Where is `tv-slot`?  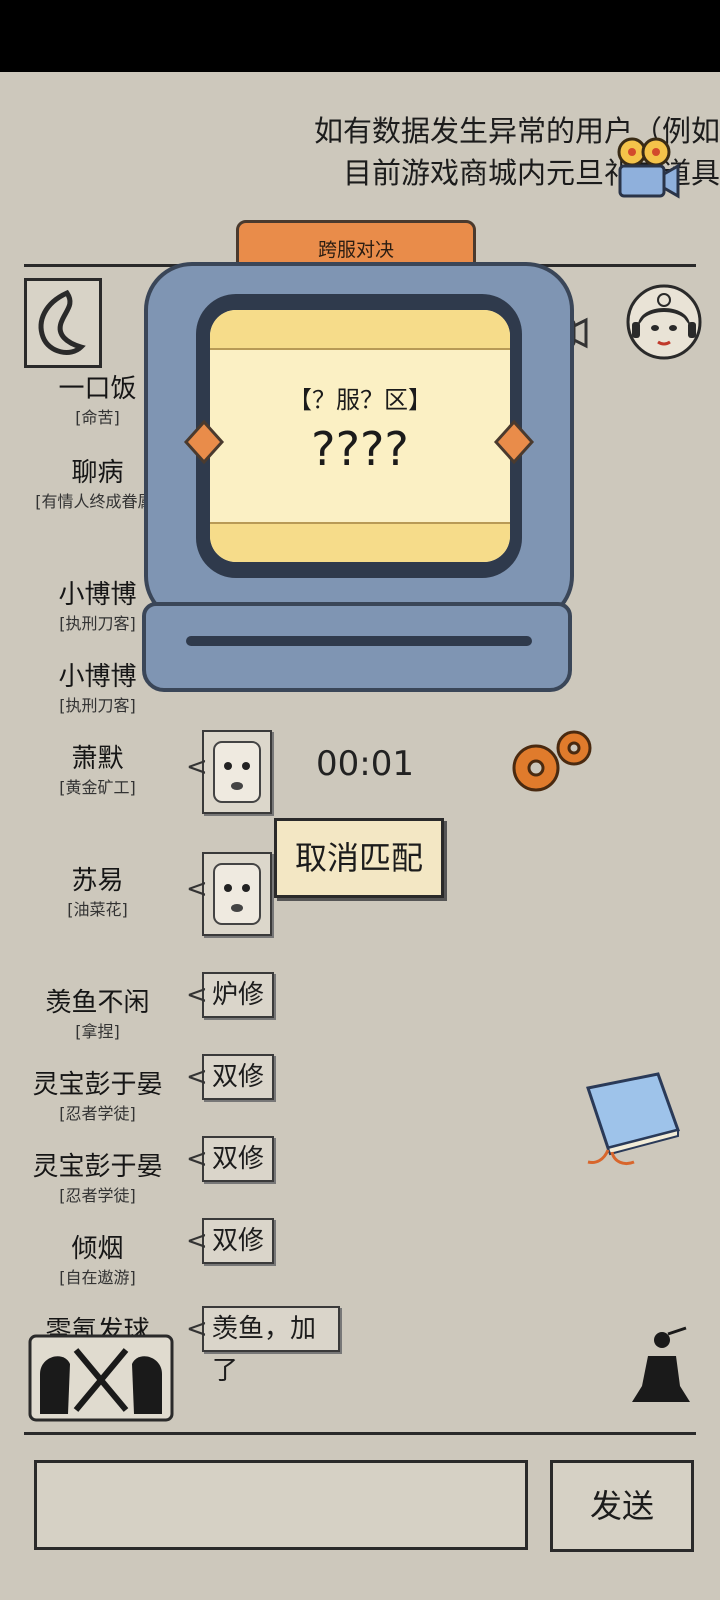
tv-slot is located at coordinates (359, 641).